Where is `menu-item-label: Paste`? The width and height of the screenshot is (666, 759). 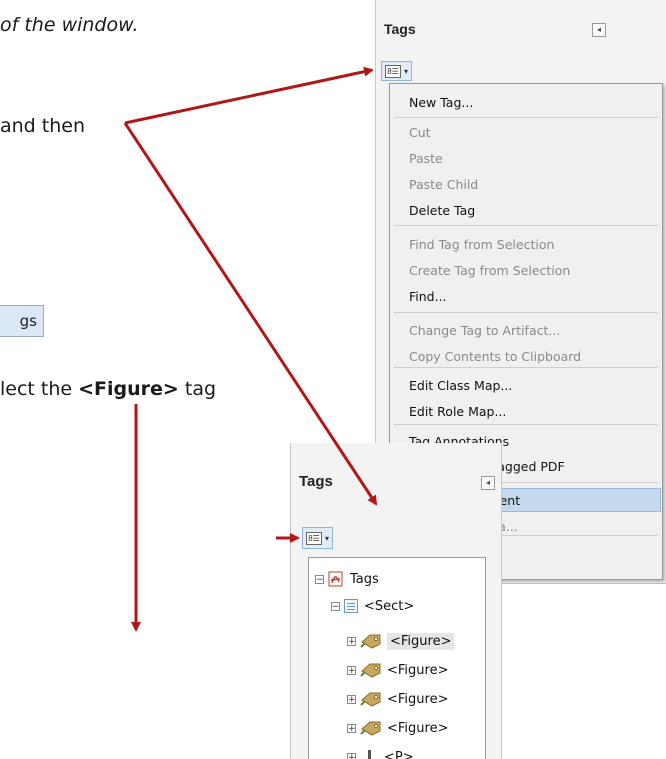
menu-item-label: Paste is located at coordinates (426, 158).